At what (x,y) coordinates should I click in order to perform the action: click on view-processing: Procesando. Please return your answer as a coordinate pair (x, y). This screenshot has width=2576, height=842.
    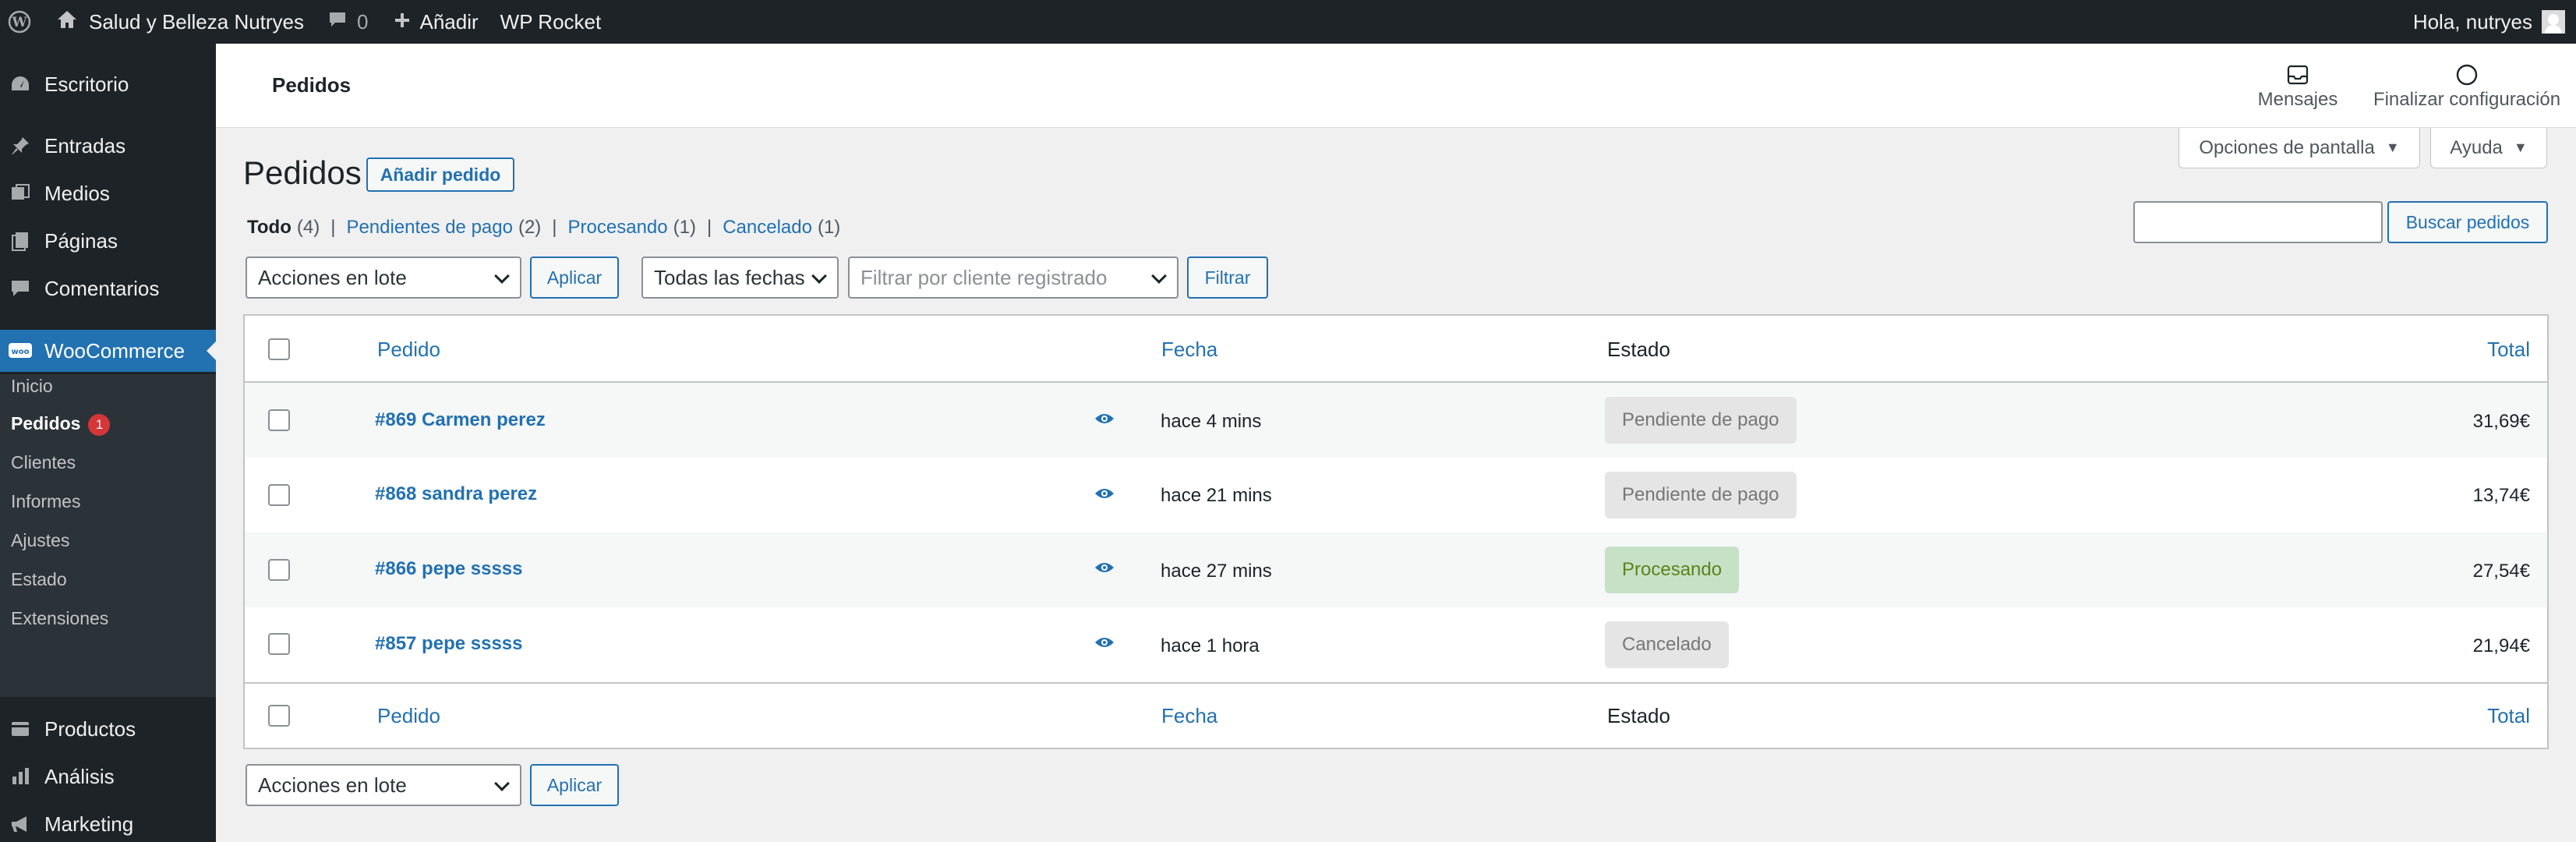
    Looking at the image, I should click on (618, 228).